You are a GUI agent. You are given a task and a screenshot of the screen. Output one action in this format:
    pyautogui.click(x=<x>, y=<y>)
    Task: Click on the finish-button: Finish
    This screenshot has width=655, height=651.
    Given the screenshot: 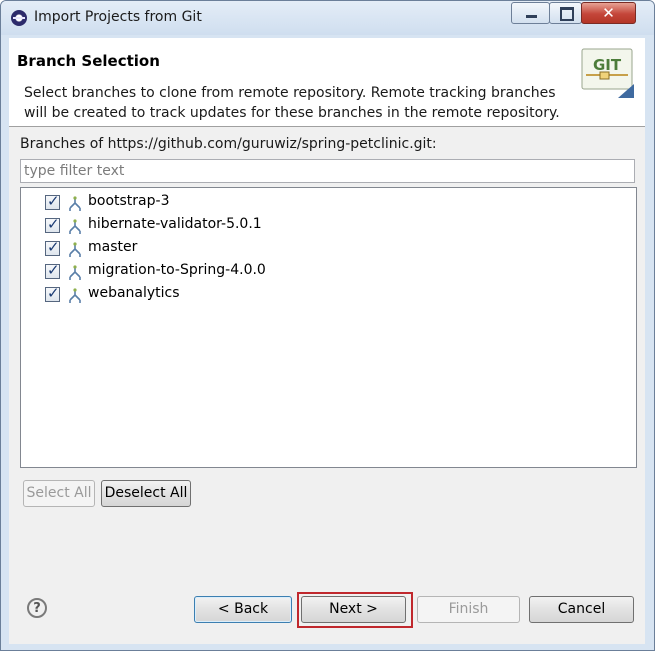 What is the action you would take?
    pyautogui.click(x=468, y=609)
    